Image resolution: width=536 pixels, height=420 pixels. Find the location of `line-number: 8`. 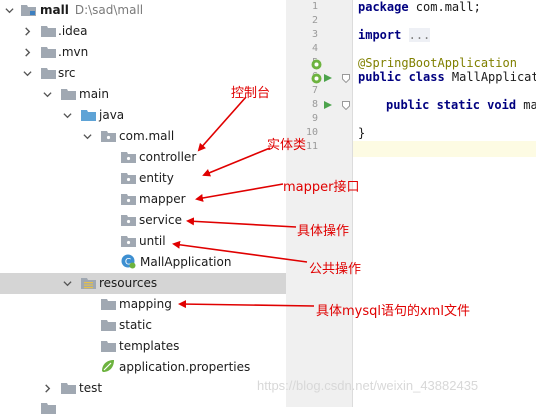

line-number: 8 is located at coordinates (314, 104).